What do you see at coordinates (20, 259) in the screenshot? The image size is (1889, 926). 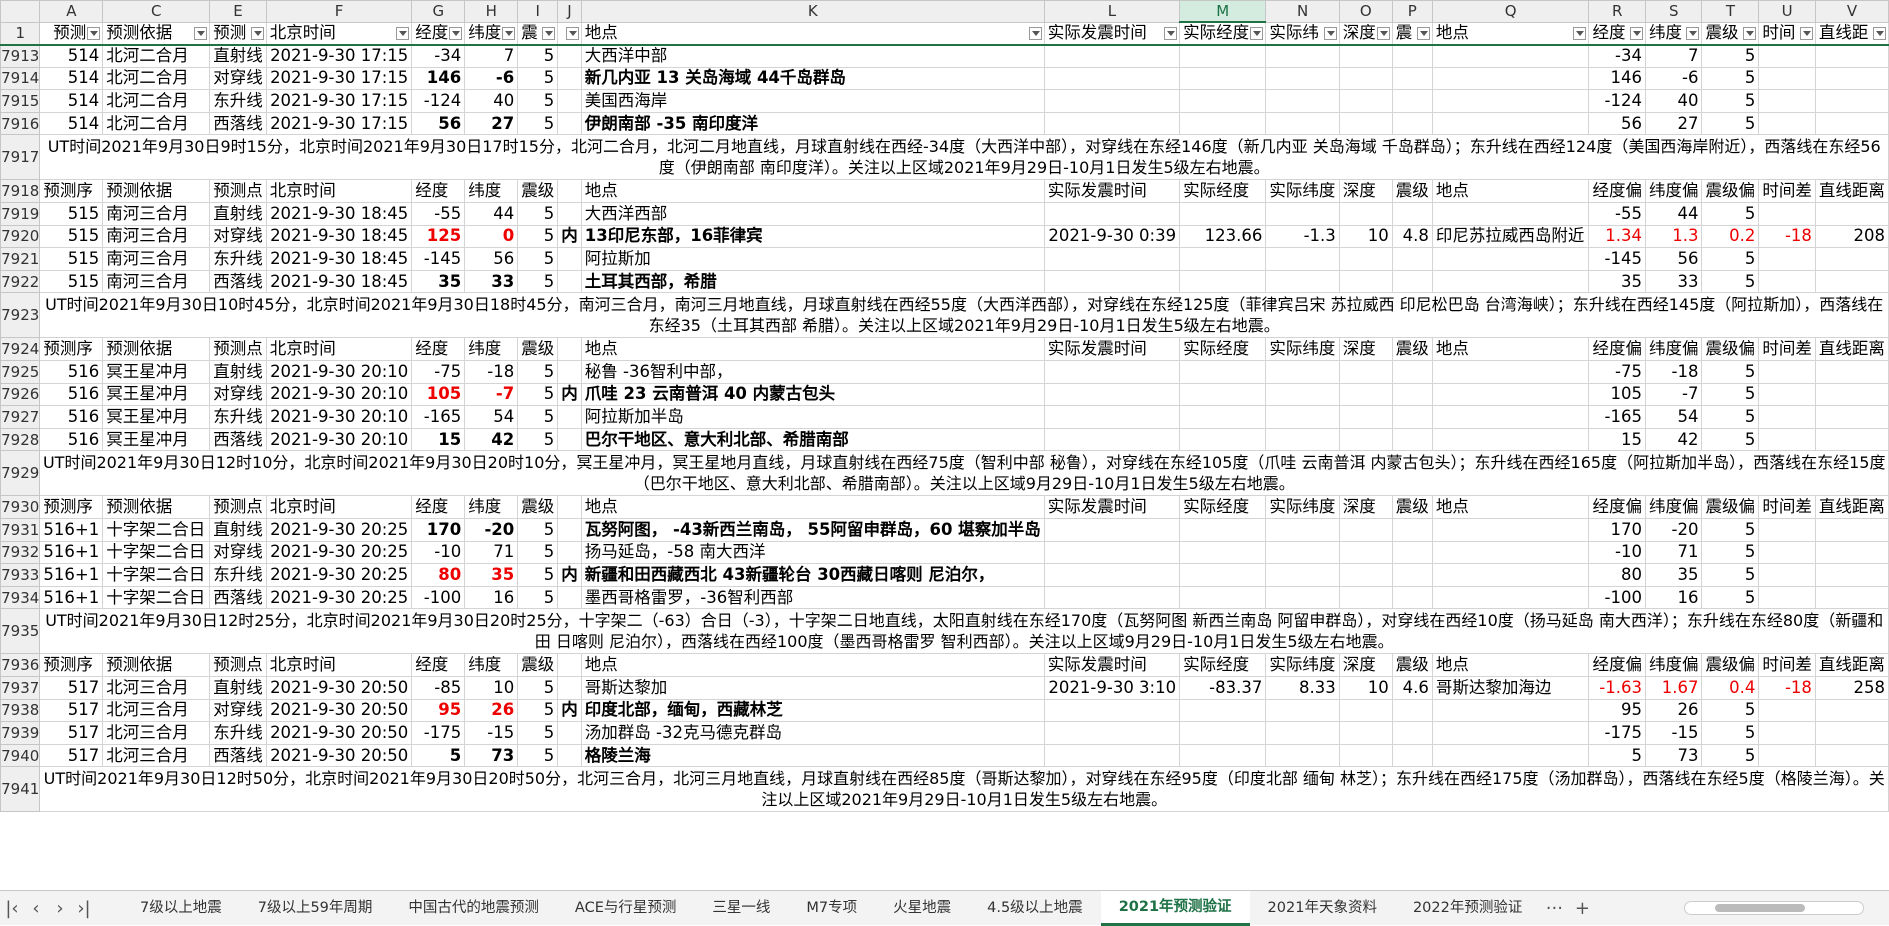 I see `row-number: 7921` at bounding box center [20, 259].